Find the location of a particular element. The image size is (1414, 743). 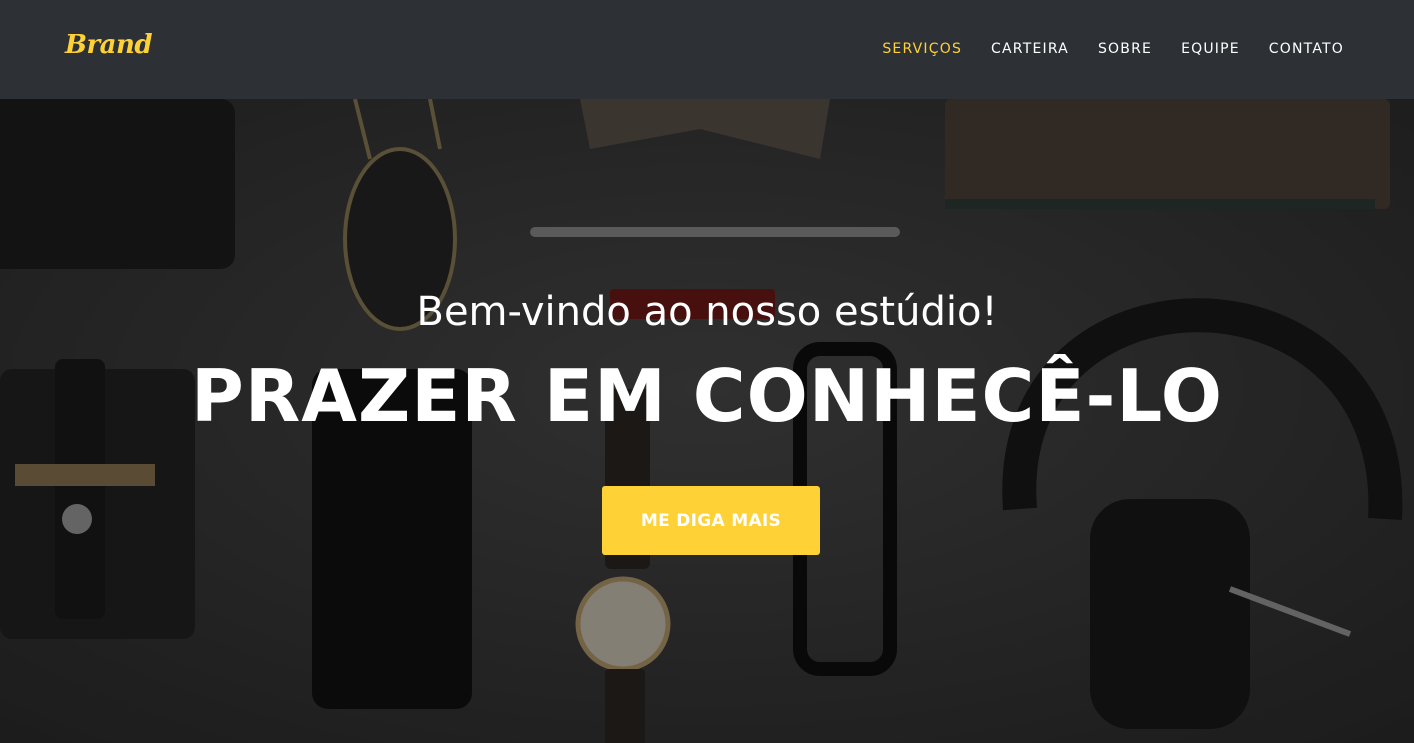

nav-link-carteira: CARTEIRA is located at coordinates (1030, 49).